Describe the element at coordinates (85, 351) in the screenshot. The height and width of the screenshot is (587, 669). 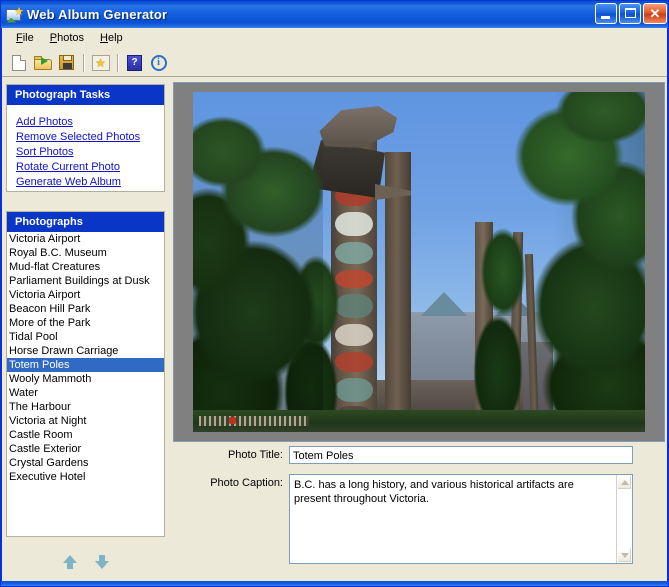
I see `list-item: Horse Drawn Carriage` at that location.